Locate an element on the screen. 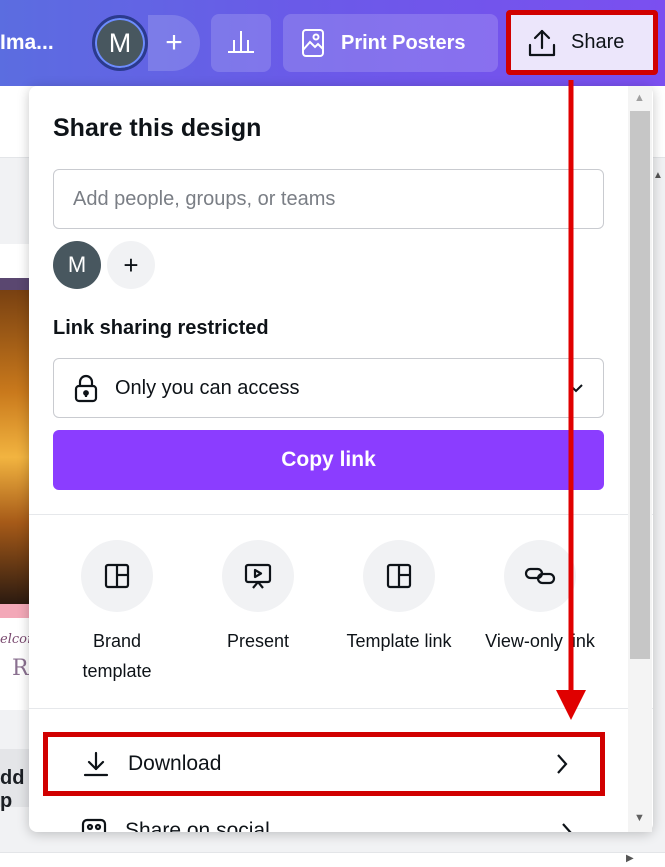 The height and width of the screenshot is (867, 665). poster-image-icon is located at coordinates (313, 43).